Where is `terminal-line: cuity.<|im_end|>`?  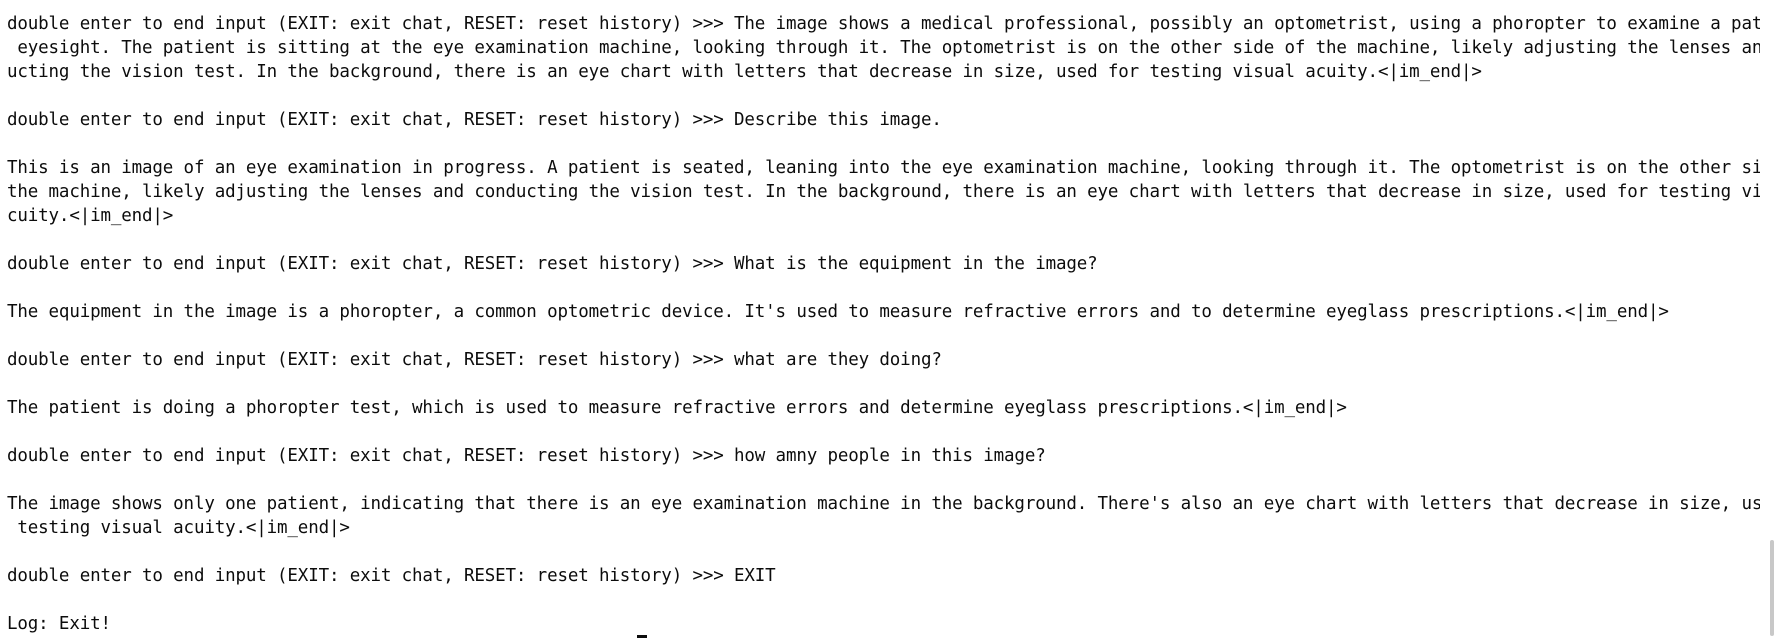
terminal-line: cuity.<|im_end|> is located at coordinates (90, 216).